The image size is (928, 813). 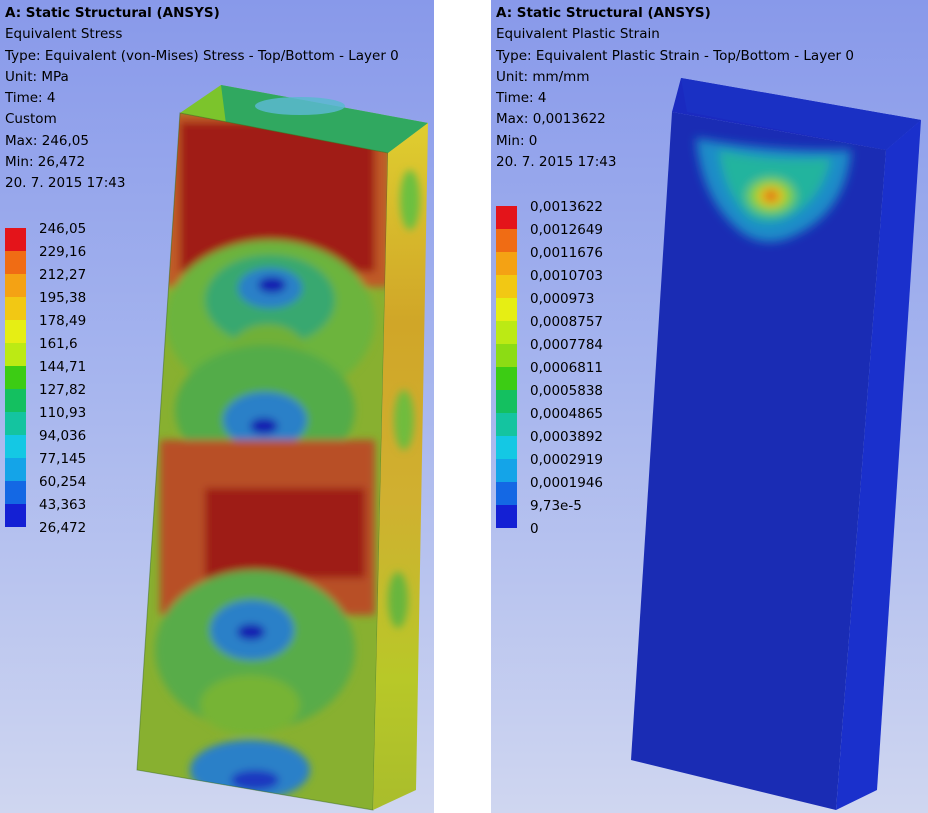 What do you see at coordinates (556, 506) in the screenshot?
I see `legend-value: 9,73e-5` at bounding box center [556, 506].